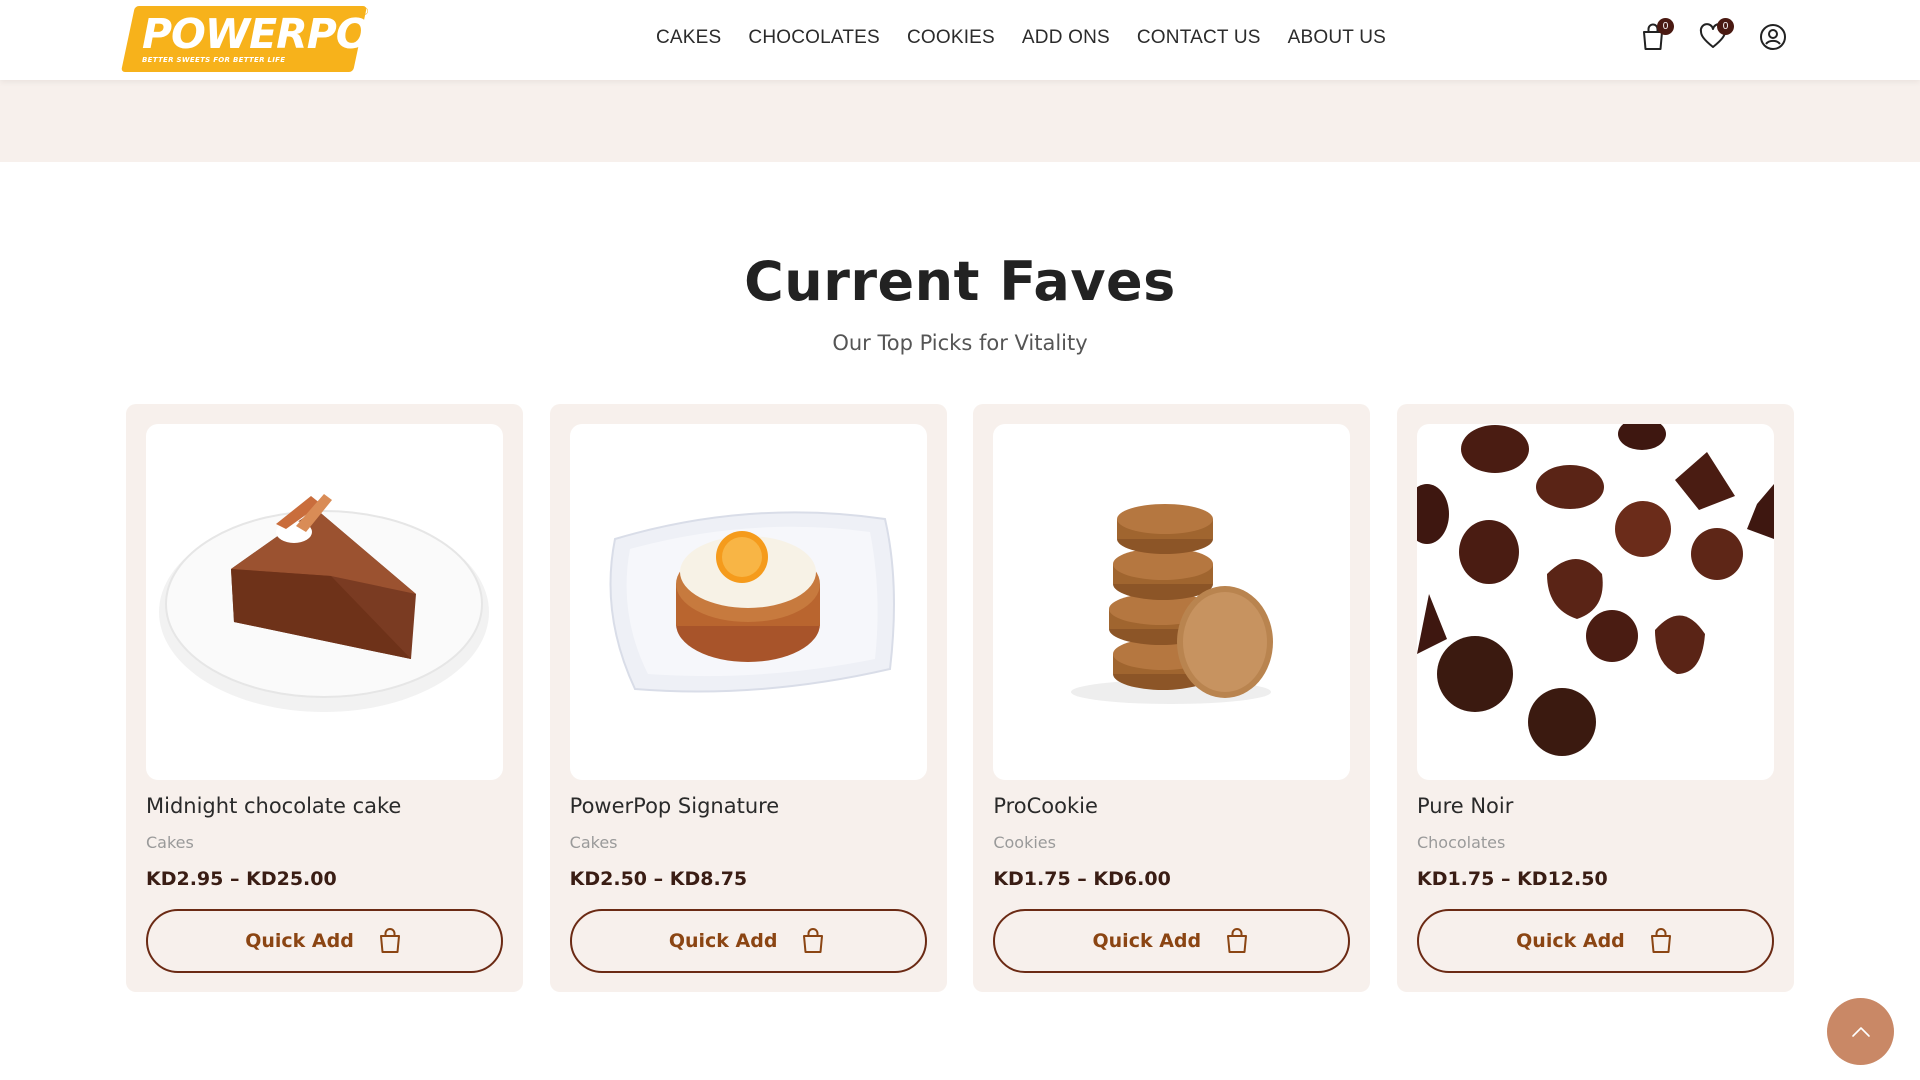 The image size is (1920, 1080). Describe the element at coordinates (658, 879) in the screenshot. I see `product-price: KD2.50 – KD8.75` at that location.